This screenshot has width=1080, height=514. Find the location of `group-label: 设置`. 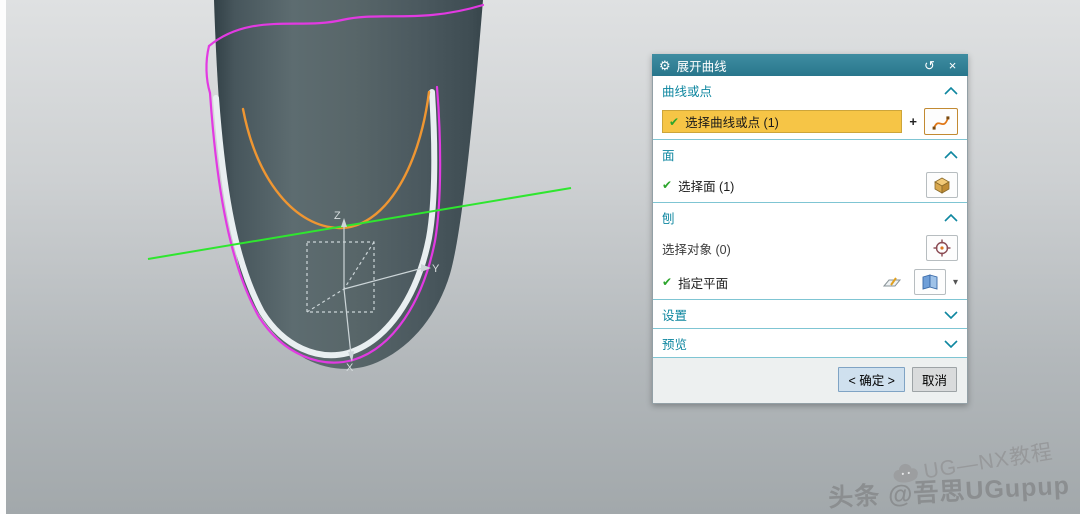

group-label: 设置 is located at coordinates (675, 316).